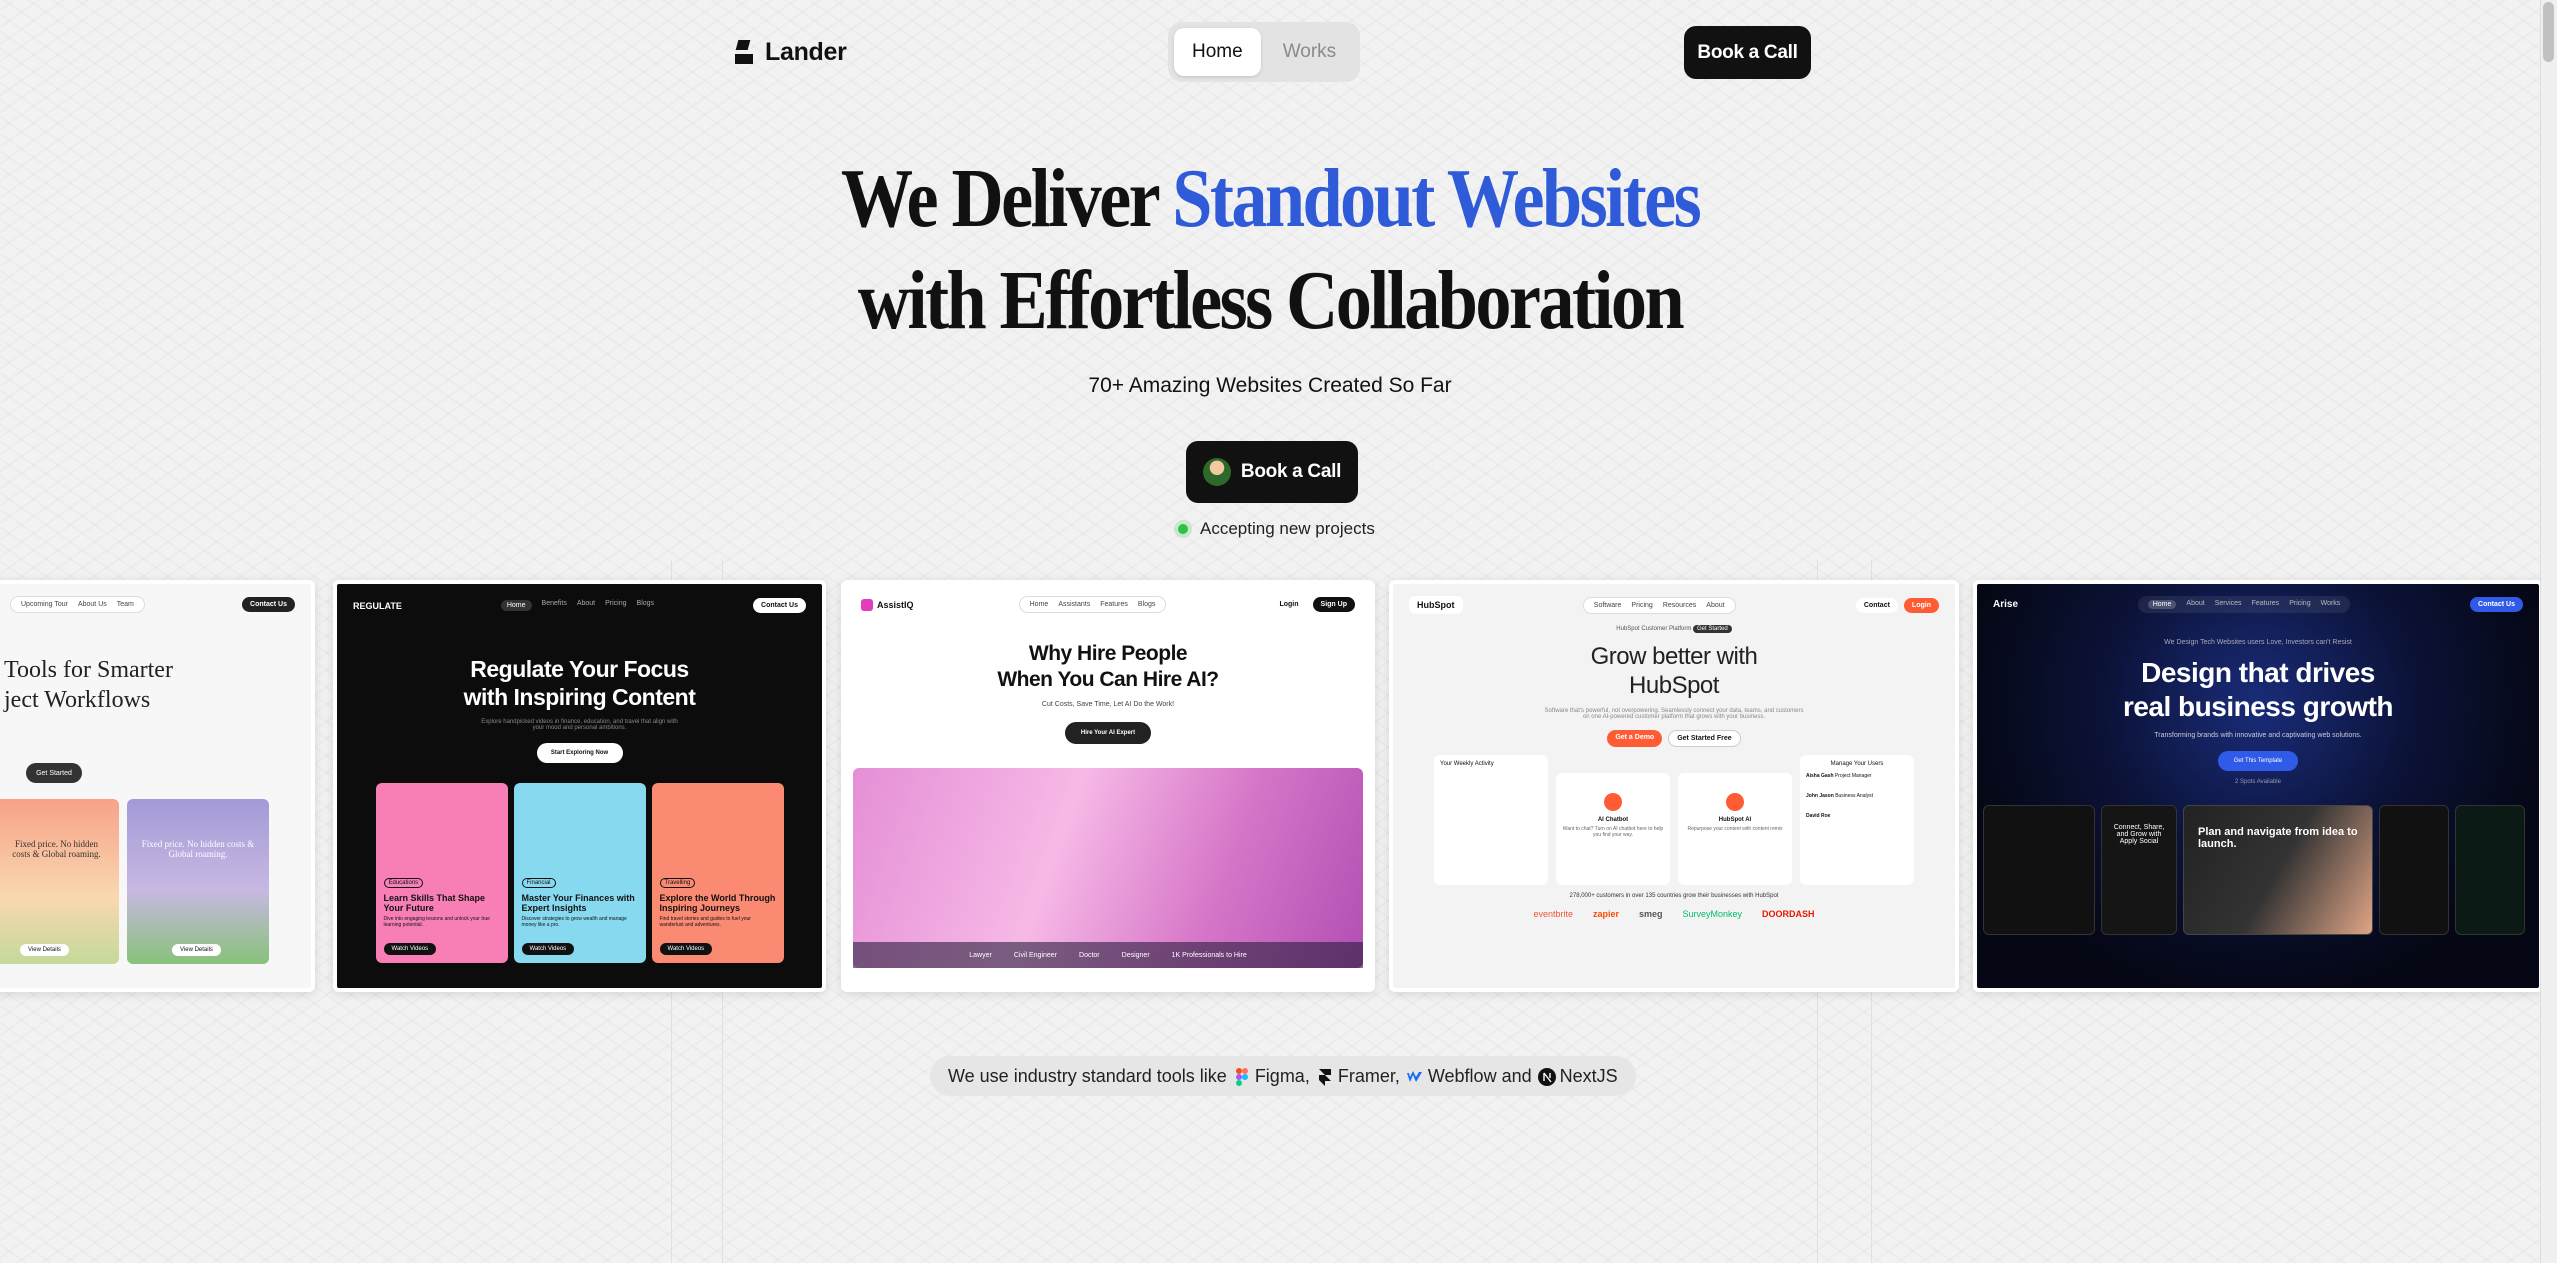 This screenshot has height=1263, width=2557. Describe the element at coordinates (1577, 1076) in the screenshot. I see `tool-nextjs: NextJS` at that location.